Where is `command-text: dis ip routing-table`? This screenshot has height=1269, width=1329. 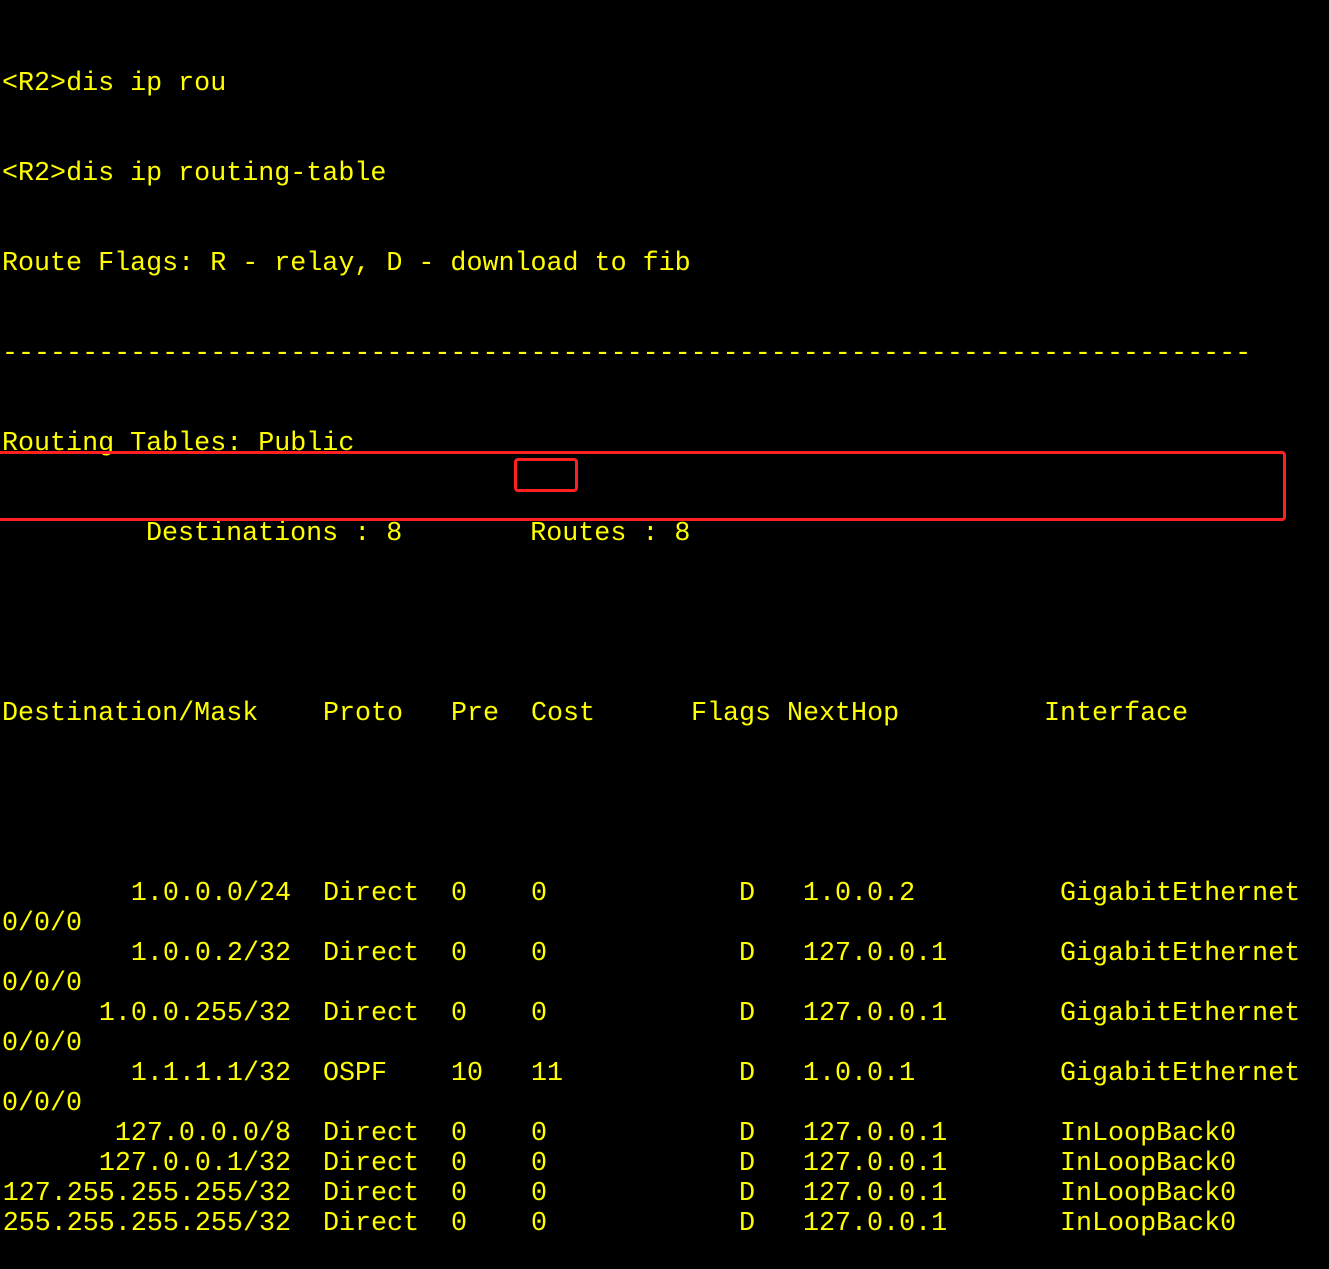
command-text: dis ip routing-table is located at coordinates (226, 174).